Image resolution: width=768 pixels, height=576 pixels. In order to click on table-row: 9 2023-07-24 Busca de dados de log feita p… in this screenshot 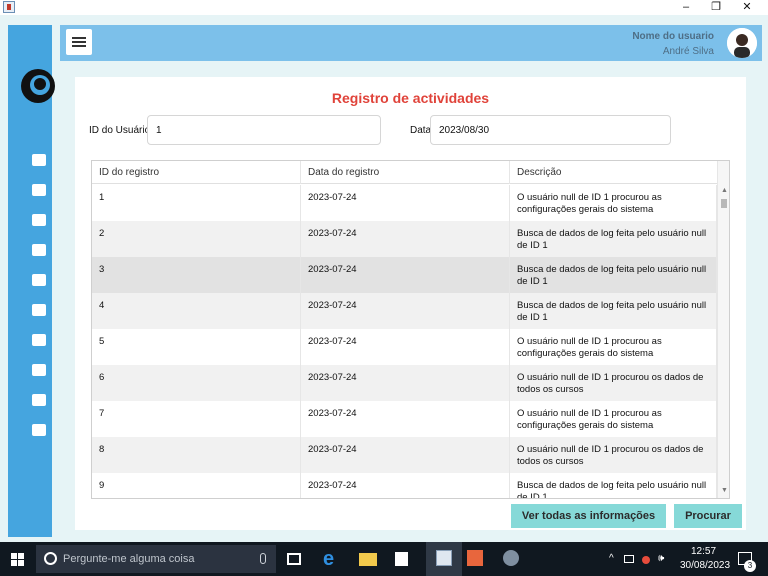, I will do `click(404, 485)`.